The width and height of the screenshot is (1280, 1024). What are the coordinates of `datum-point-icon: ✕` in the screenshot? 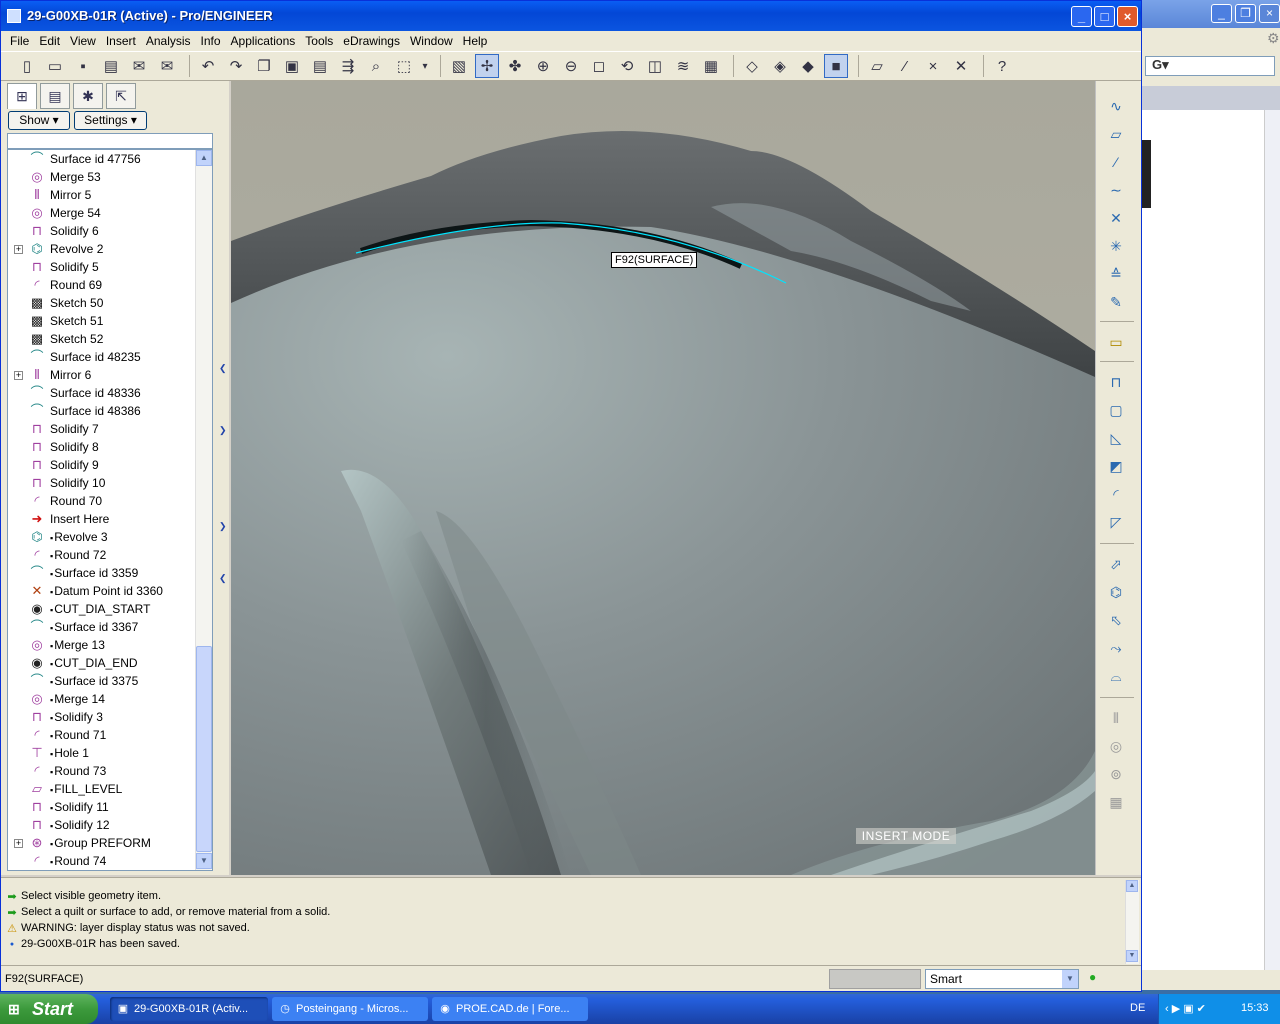 It's located at (1116, 218).